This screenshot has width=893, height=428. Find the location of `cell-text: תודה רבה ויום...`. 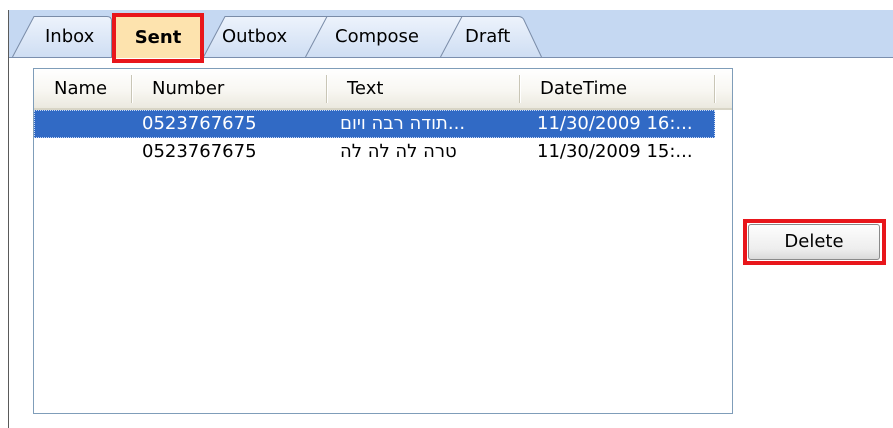

cell-text: תודה רבה ויום... is located at coordinates (403, 123).